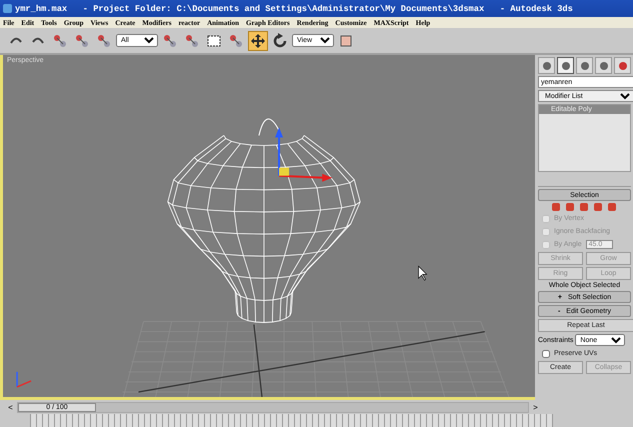  I want to click on move-icon, so click(258, 40).